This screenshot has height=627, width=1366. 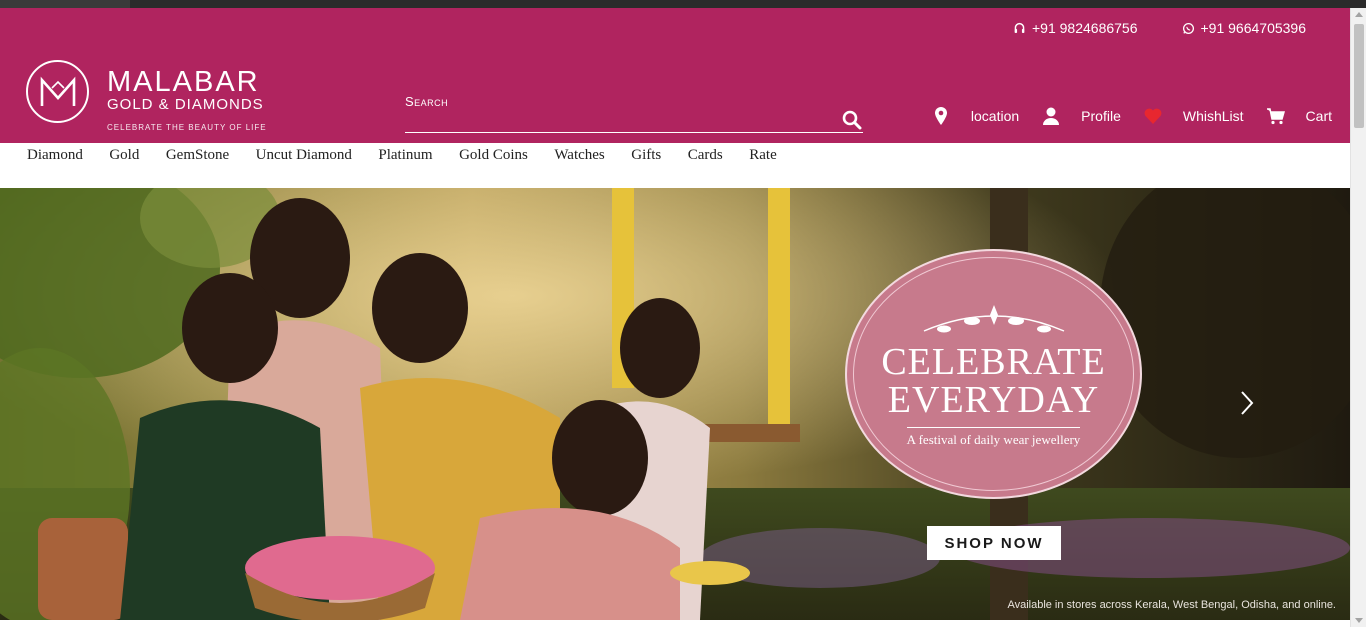 What do you see at coordinates (1019, 27) in the screenshot?
I see `headset-icon` at bounding box center [1019, 27].